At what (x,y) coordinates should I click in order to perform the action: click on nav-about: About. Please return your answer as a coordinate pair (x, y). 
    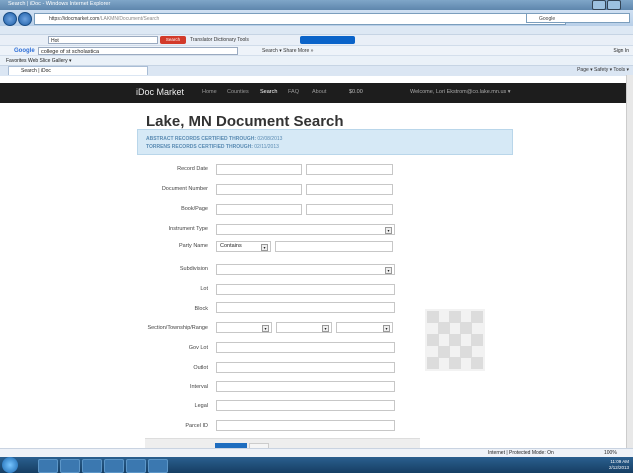
    Looking at the image, I should click on (319, 92).